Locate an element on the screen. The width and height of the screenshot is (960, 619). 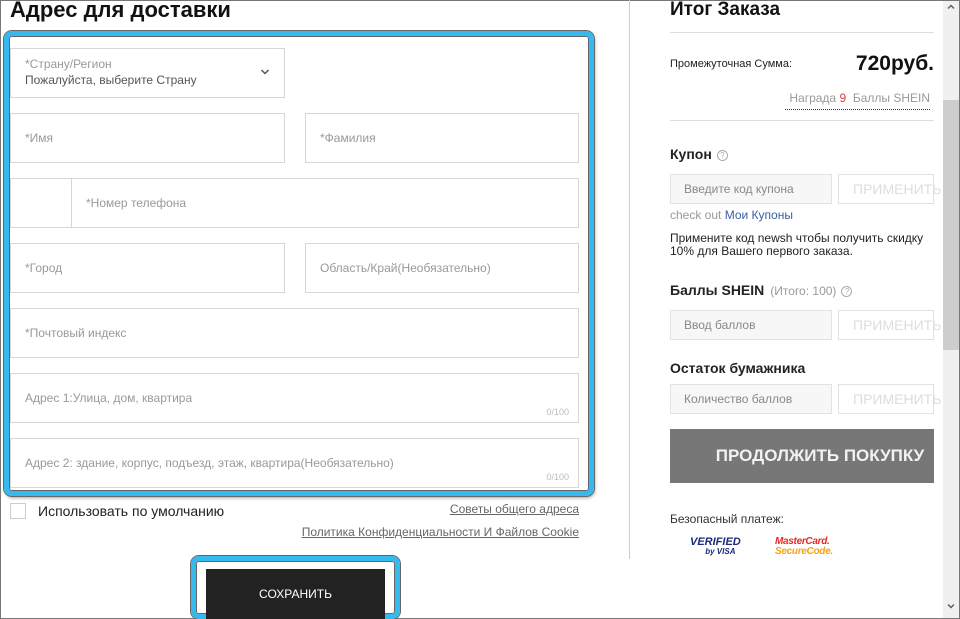
default-address-label: Использовать по умолчанию is located at coordinates (131, 511).